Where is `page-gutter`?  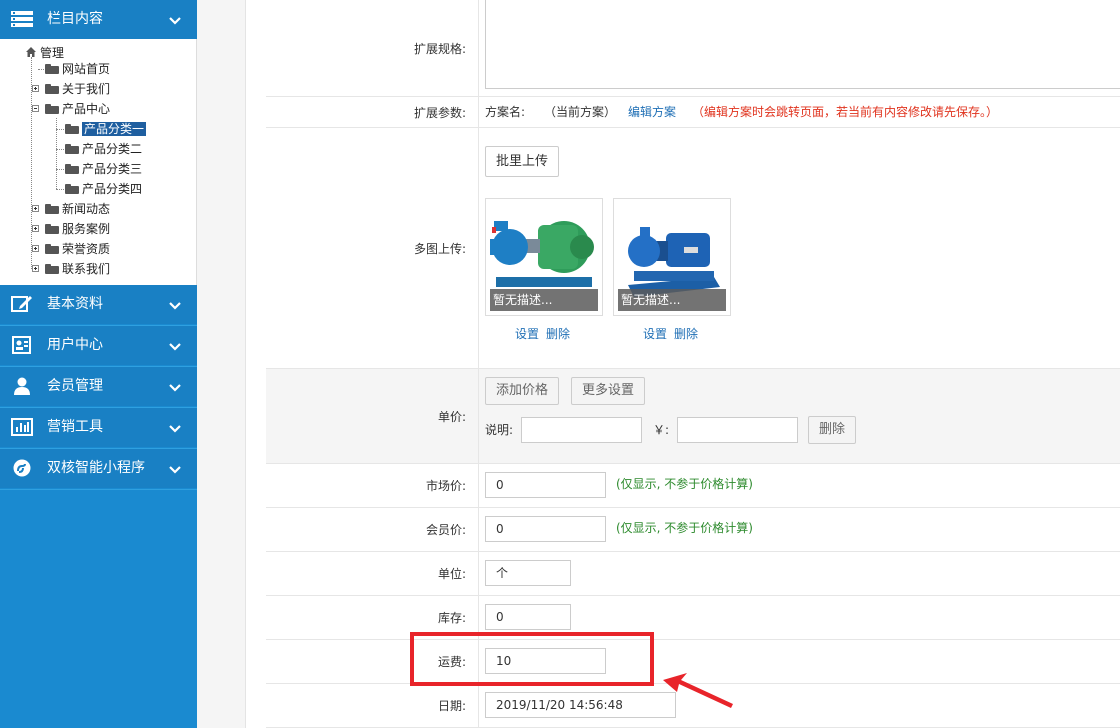
page-gutter is located at coordinates (221, 364).